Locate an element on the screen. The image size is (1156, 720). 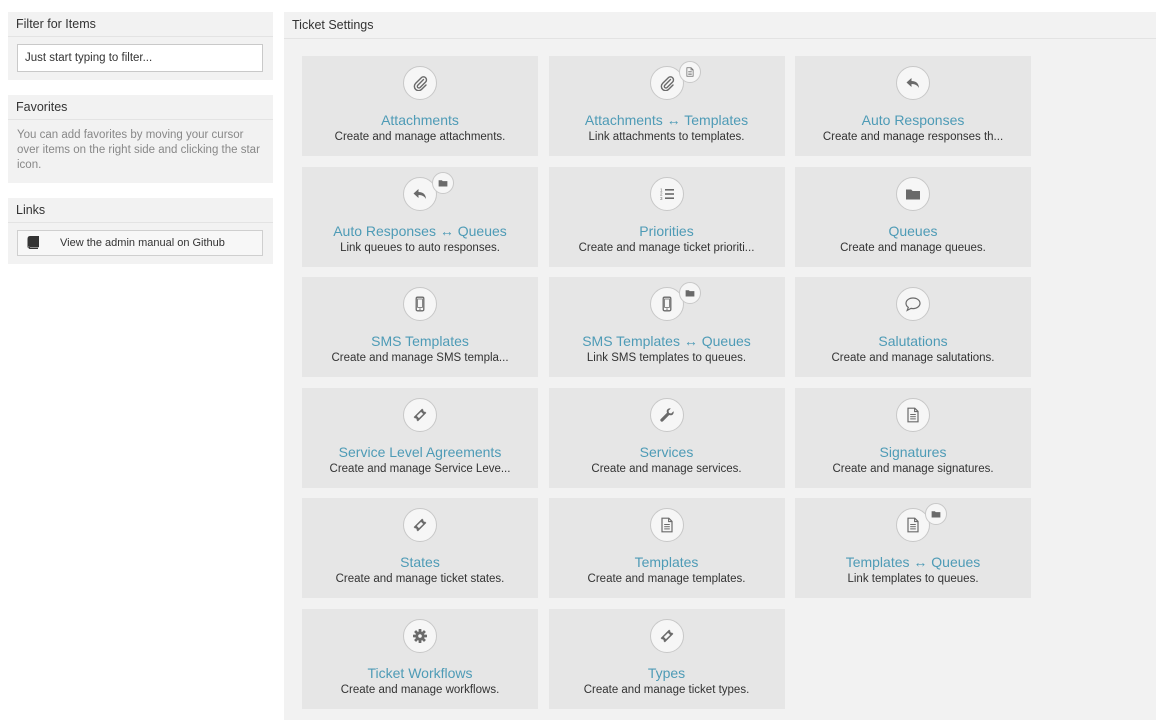
tile-description: Create and manage templates. is located at coordinates (666, 579).